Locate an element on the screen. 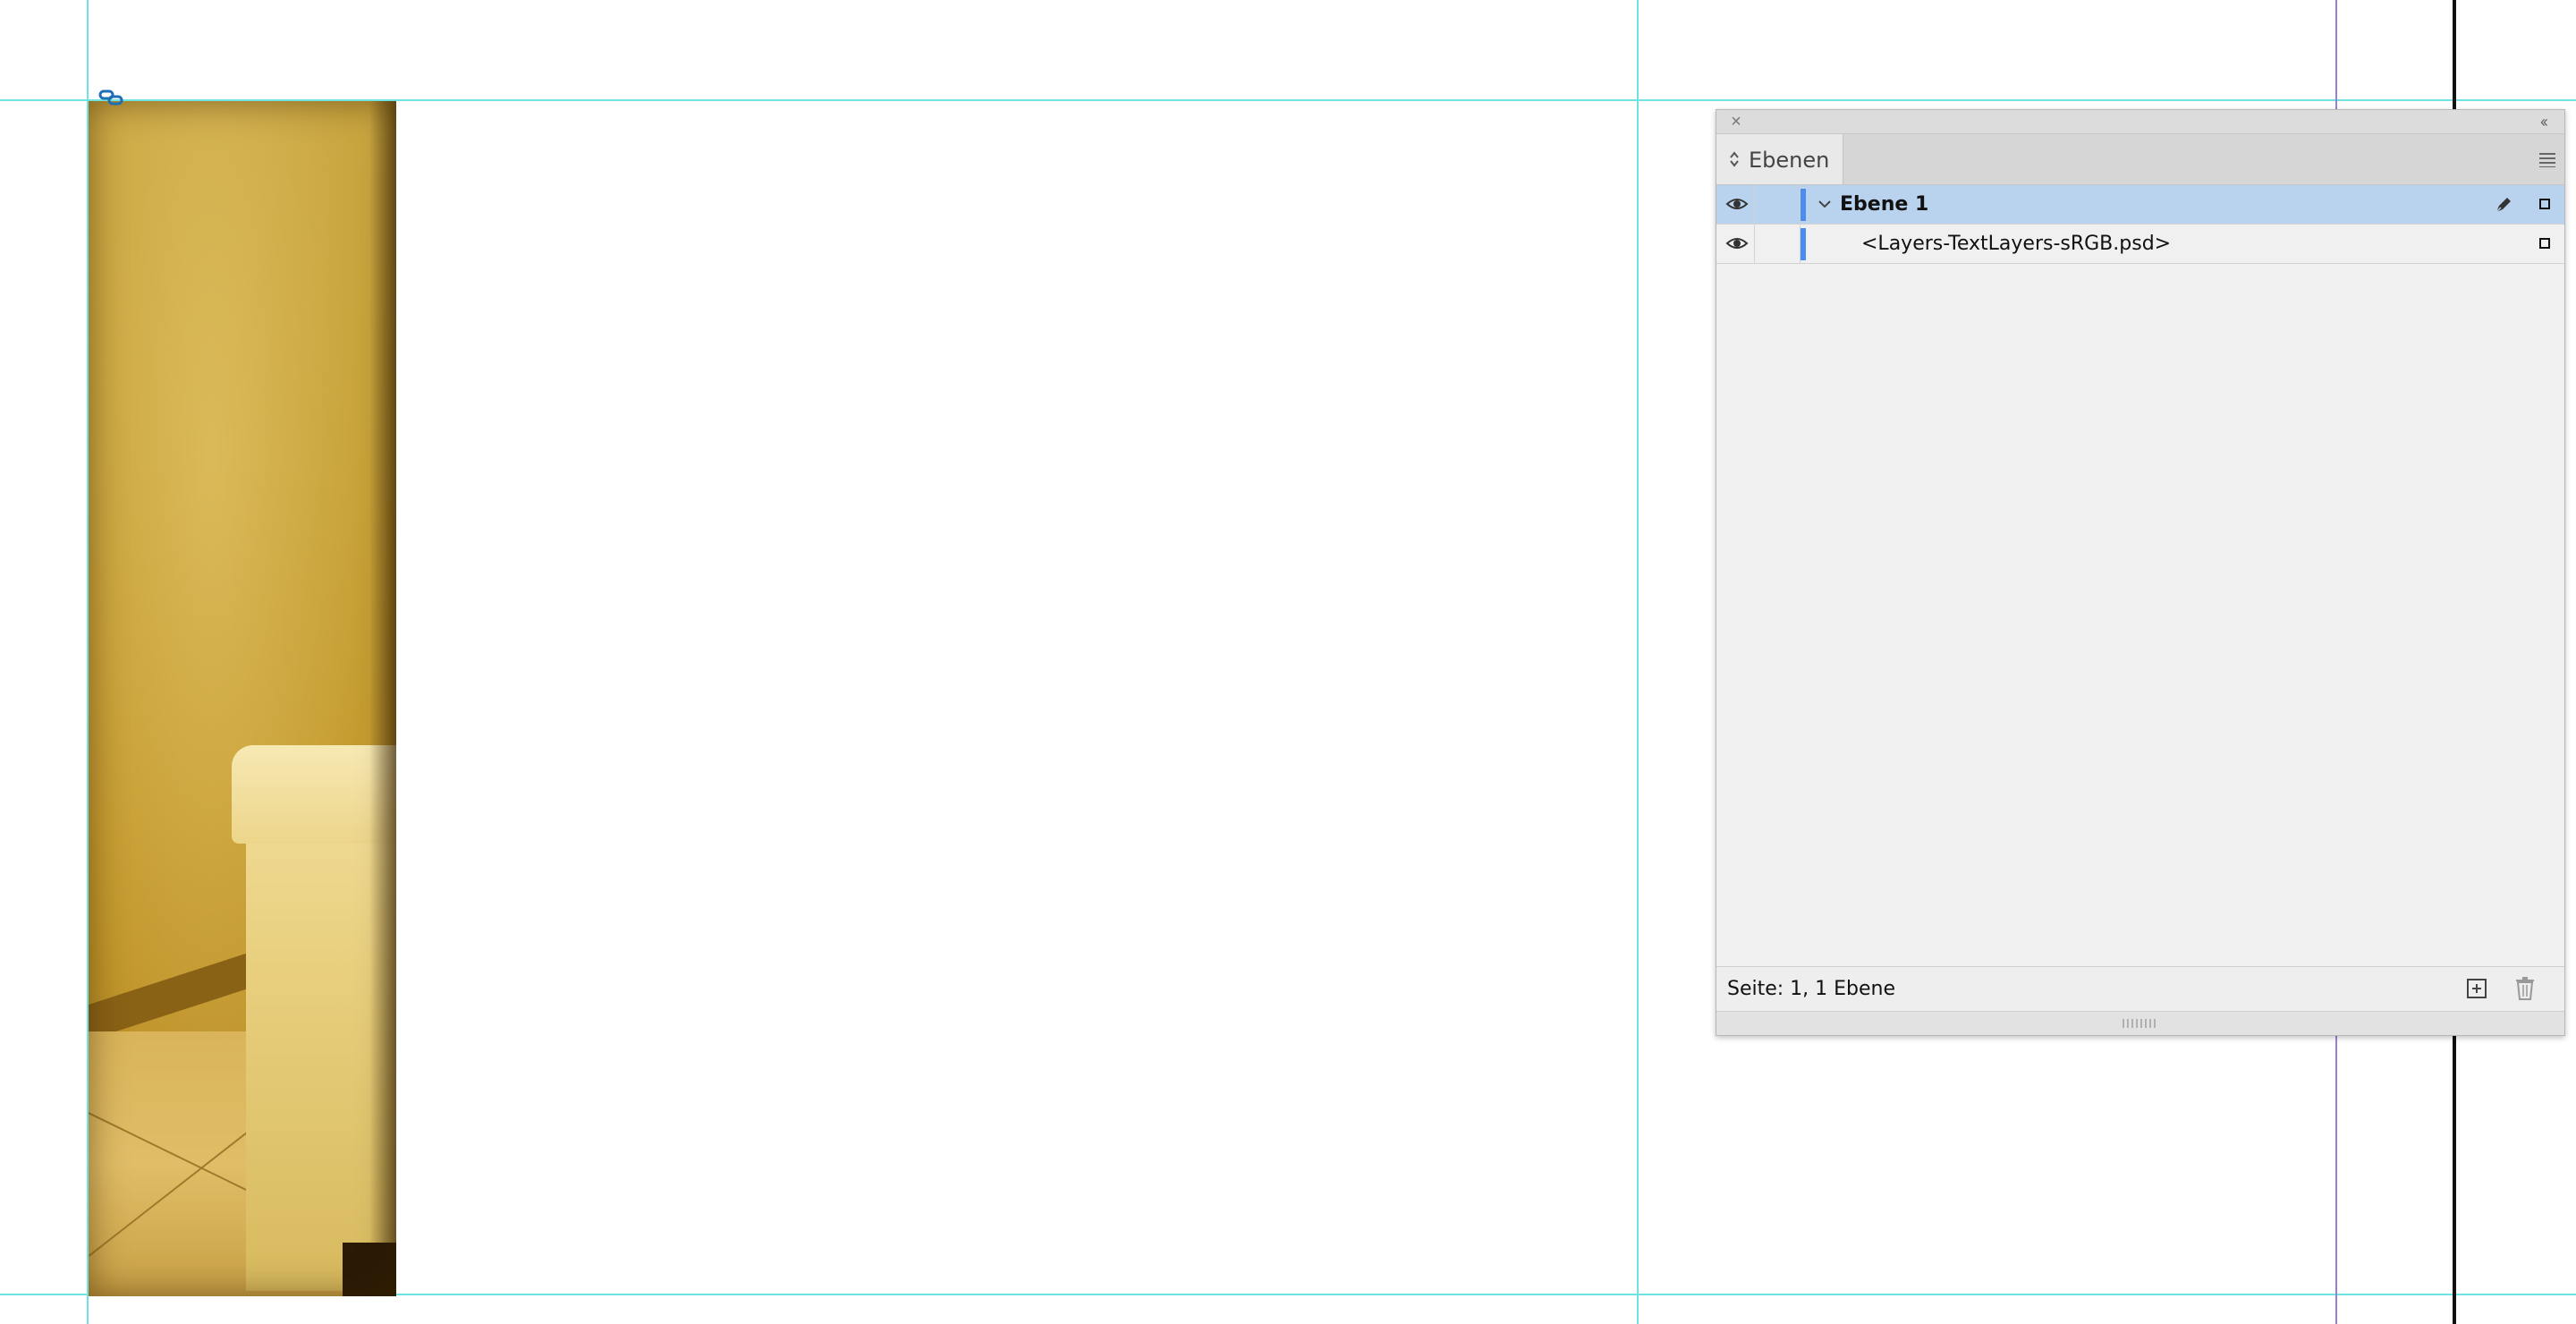 The height and width of the screenshot is (1324, 2576). new-layer-icon is located at coordinates (2476, 988).